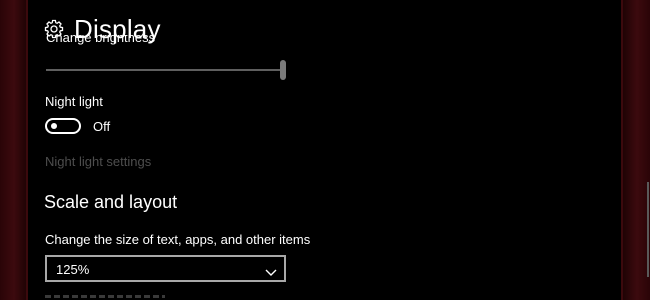 Image resolution: width=650 pixels, height=300 pixels. What do you see at coordinates (635, 150) in the screenshot?
I see `right-window-frame` at bounding box center [635, 150].